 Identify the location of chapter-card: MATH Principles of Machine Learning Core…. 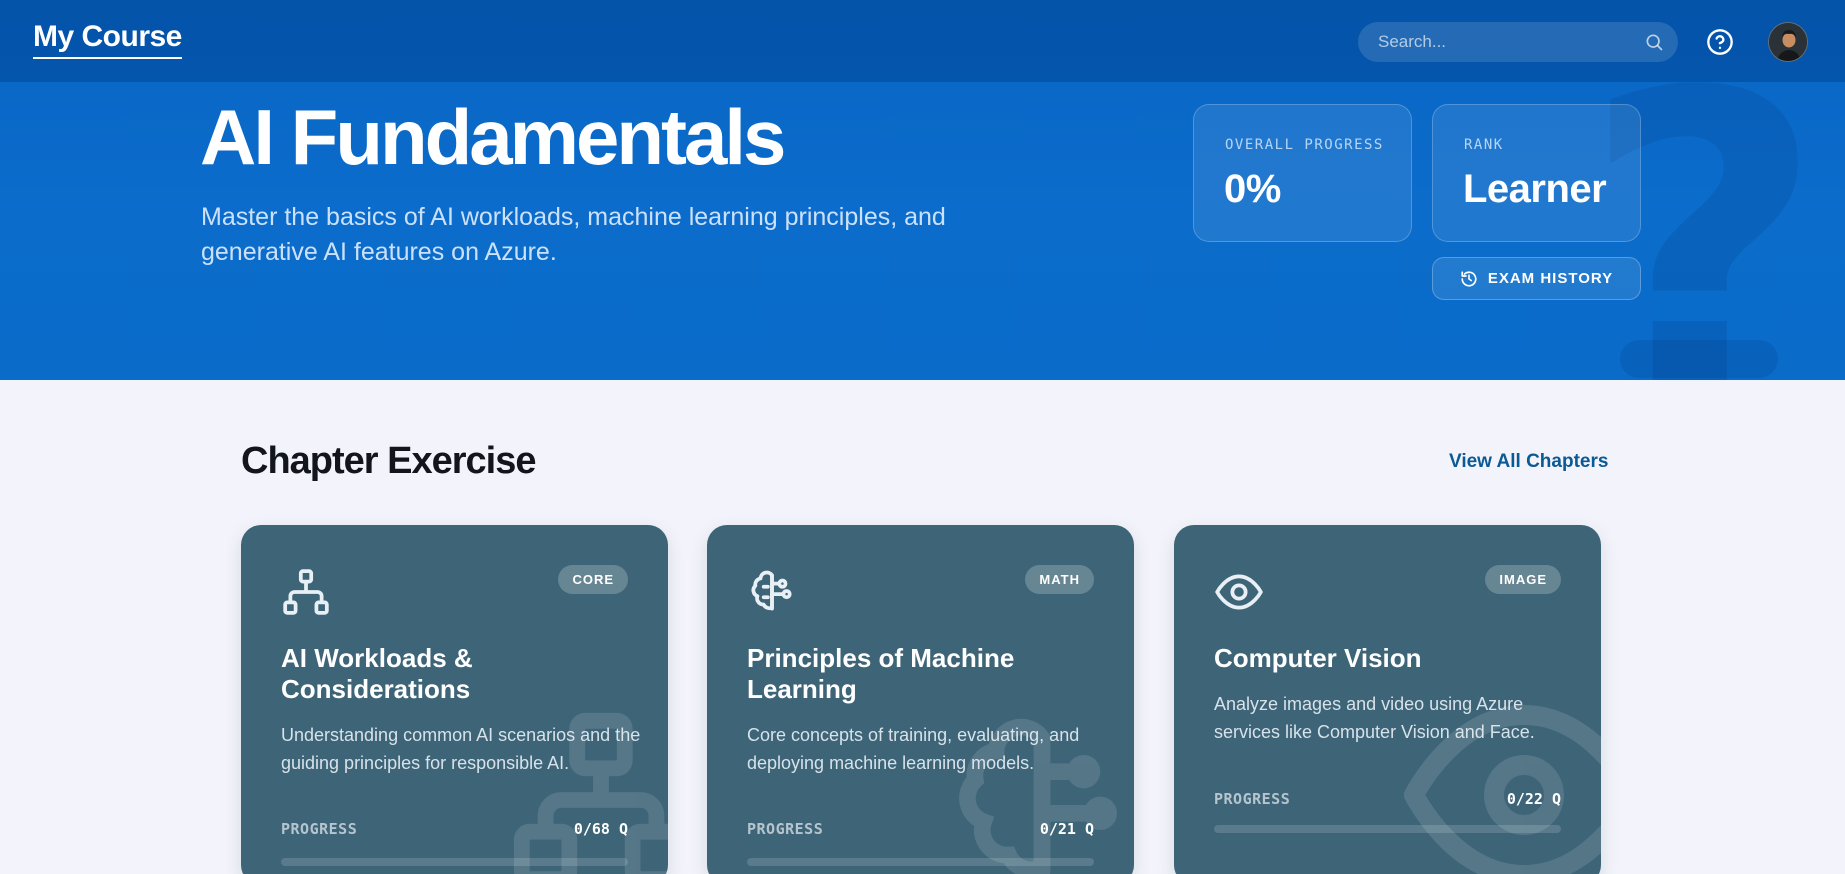
(920, 699).